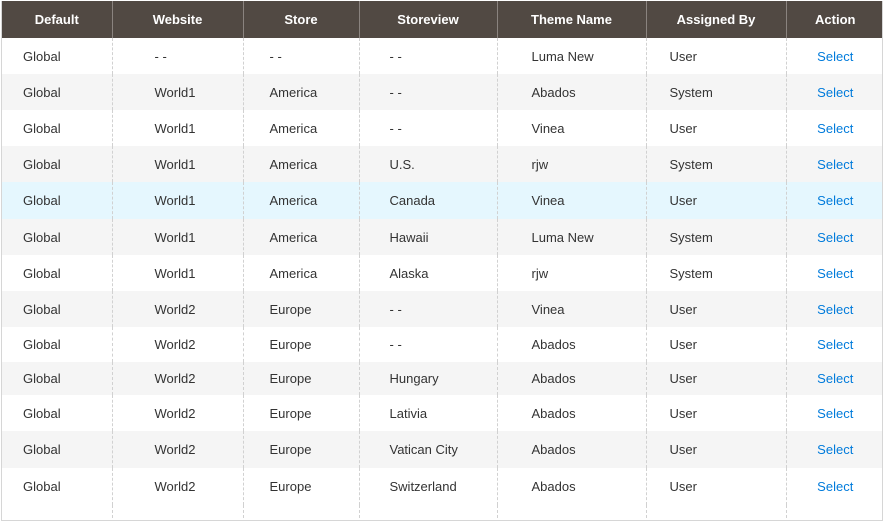 This screenshot has width=885, height=523. I want to click on cell-store: Europe, so click(290, 309).